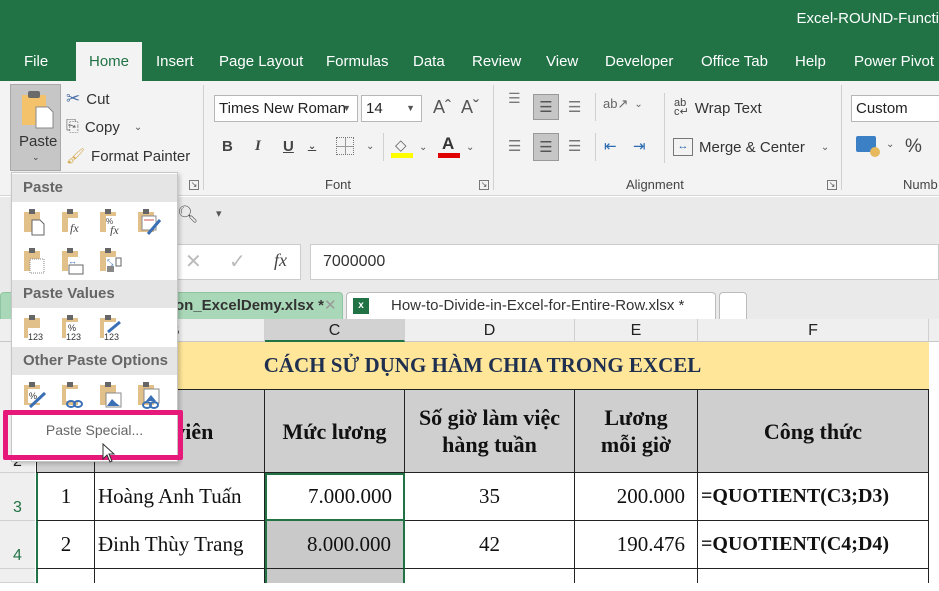 The width and height of the screenshot is (939, 591). I want to click on cell-salary-active: 7.000.000, so click(335, 497).